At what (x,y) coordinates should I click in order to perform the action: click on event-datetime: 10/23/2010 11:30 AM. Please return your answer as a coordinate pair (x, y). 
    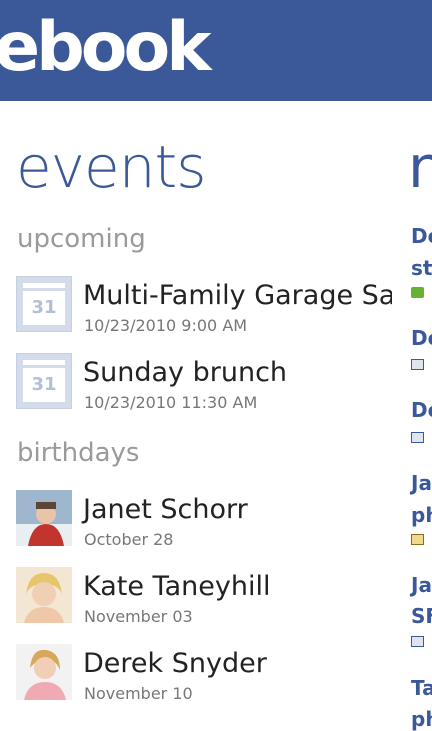
    Looking at the image, I should click on (171, 402).